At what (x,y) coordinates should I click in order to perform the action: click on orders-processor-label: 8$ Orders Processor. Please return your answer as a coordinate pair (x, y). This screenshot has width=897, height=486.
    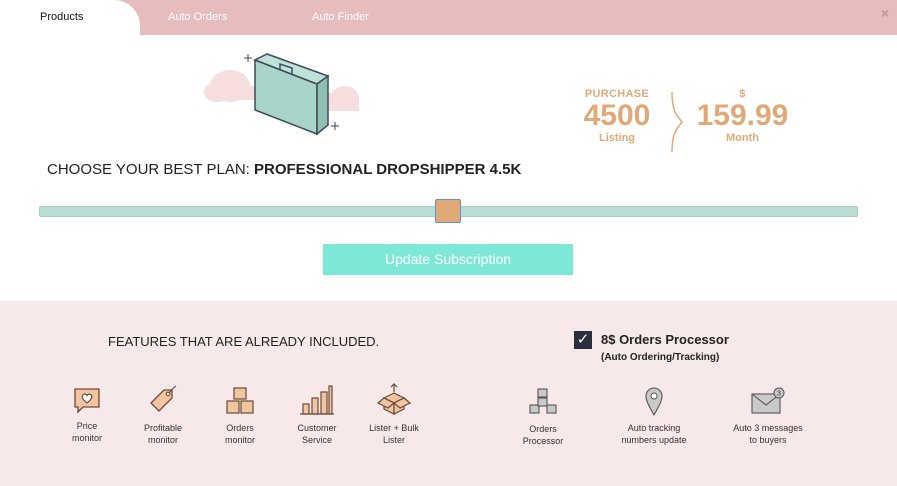
    Looking at the image, I should click on (665, 339).